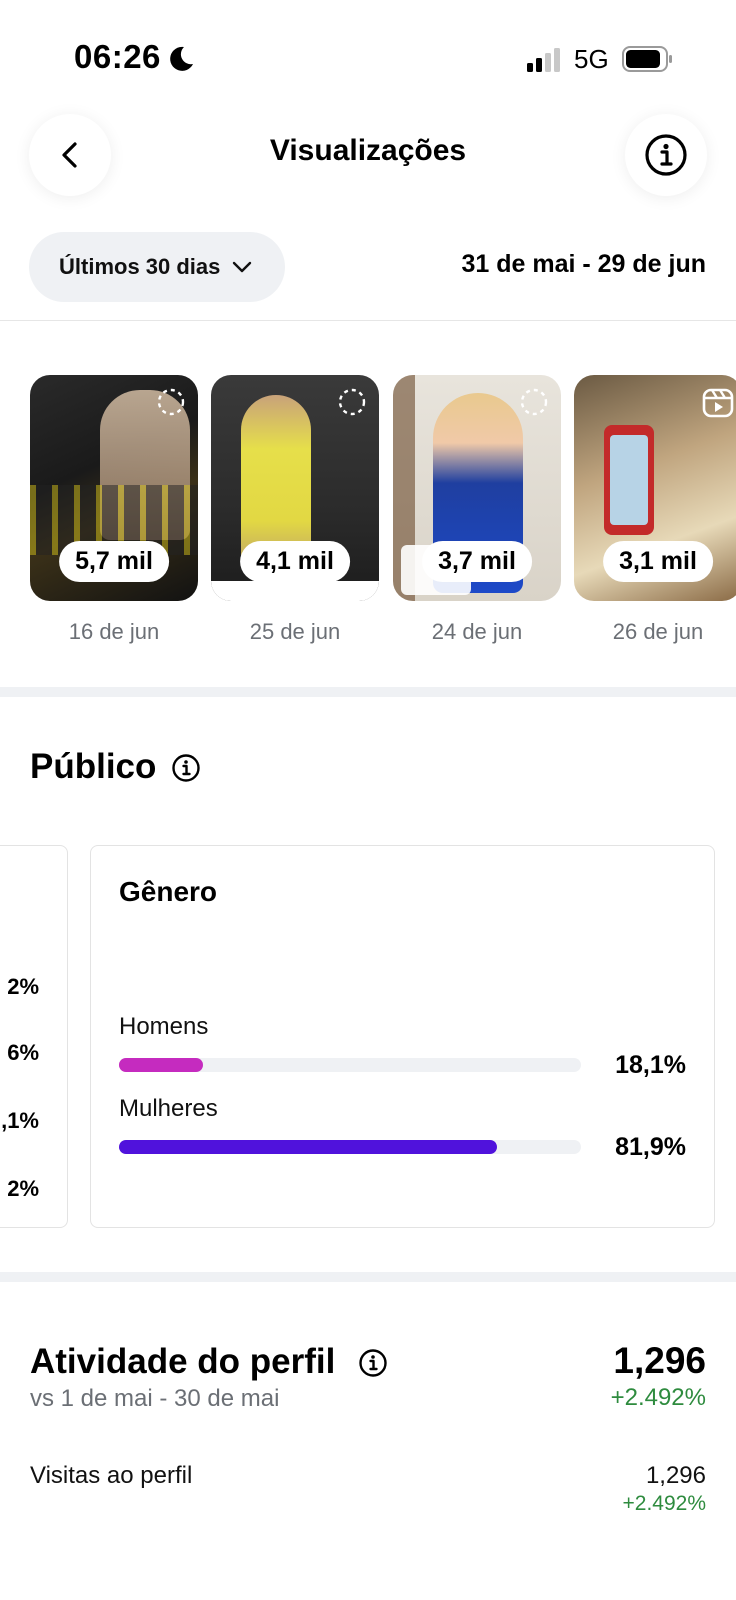 The image size is (736, 1600). I want to click on network-label: 5G, so click(591, 59).